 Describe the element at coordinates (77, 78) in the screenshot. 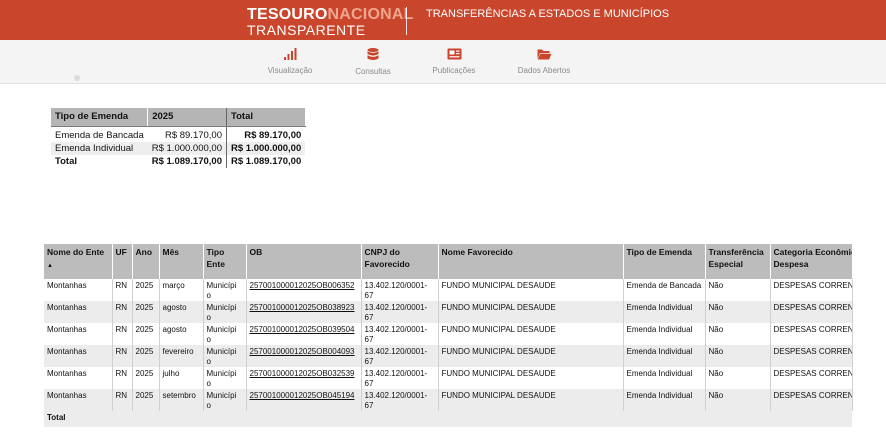

I see `faint-marker` at that location.